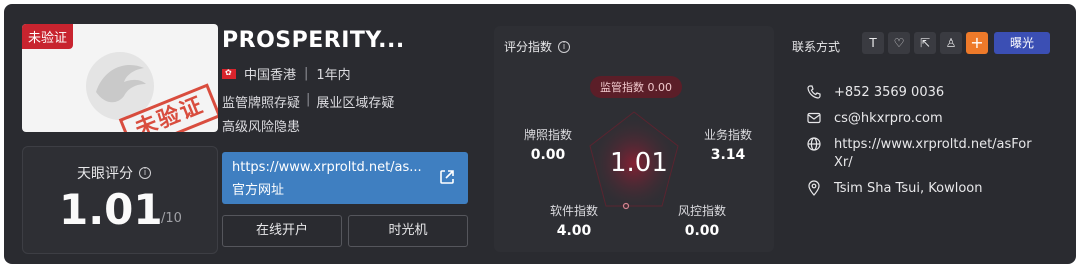 The height and width of the screenshot is (268, 1080). Describe the element at coordinates (261, 127) in the screenshot. I see `risk-warning: 高级风险隐患` at that location.